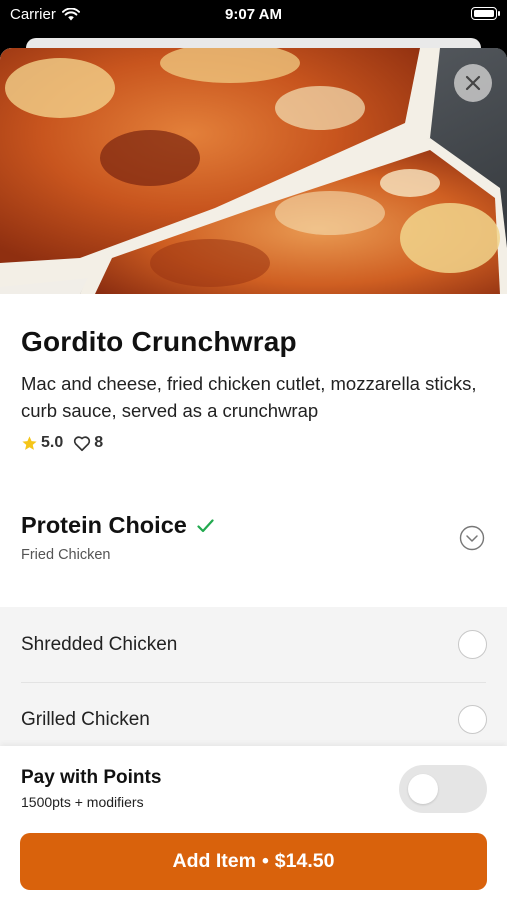 This screenshot has height=900, width=507. I want to click on close-button, so click(473, 83).